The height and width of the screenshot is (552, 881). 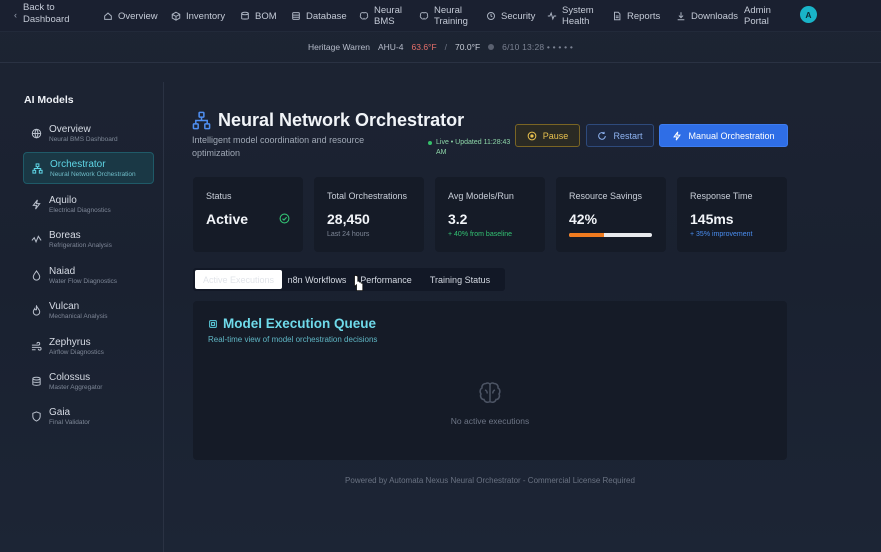 I want to click on mouse-pointer-icon, so click(x=359, y=283).